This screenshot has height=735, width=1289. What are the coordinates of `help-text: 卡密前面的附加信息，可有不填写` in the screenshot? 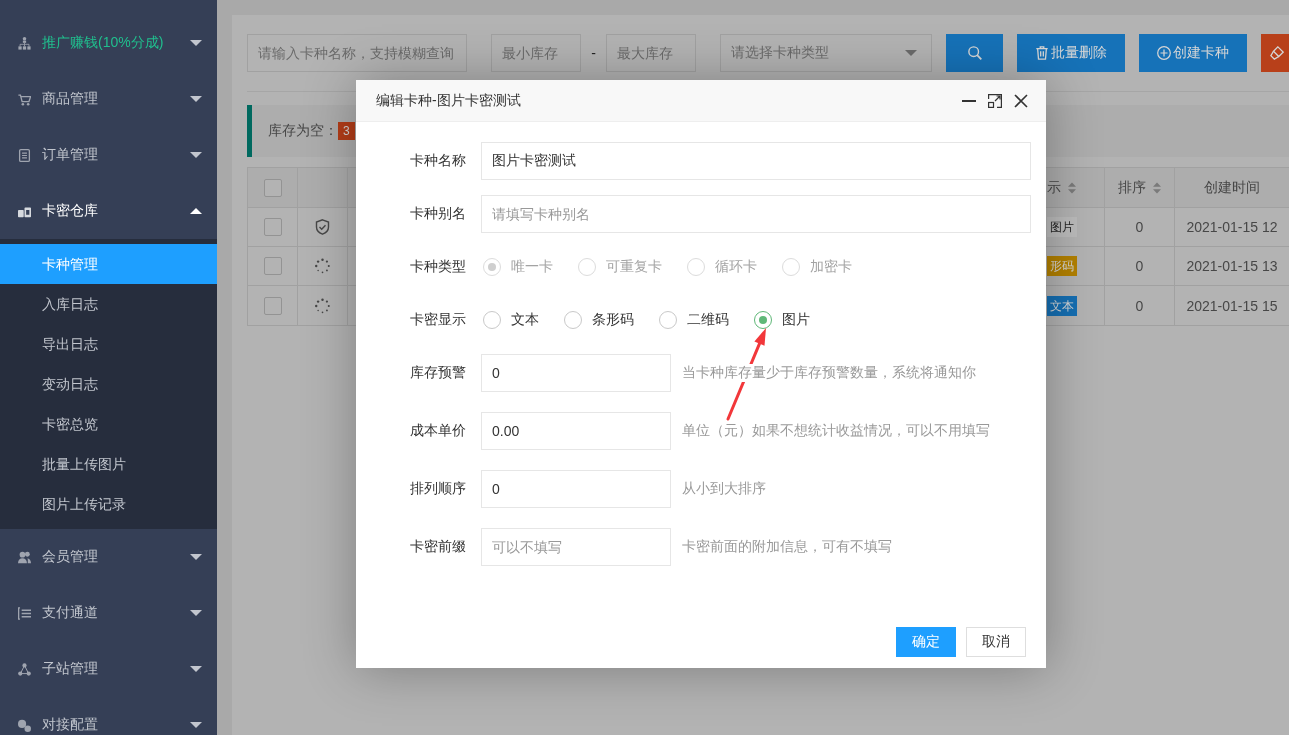 It's located at (787, 547).